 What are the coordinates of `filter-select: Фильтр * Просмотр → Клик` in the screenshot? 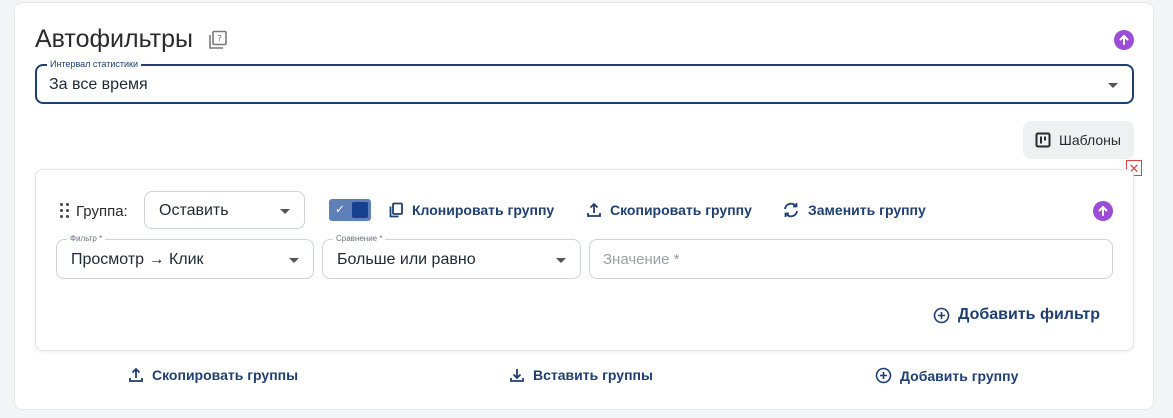 It's located at (185, 256).